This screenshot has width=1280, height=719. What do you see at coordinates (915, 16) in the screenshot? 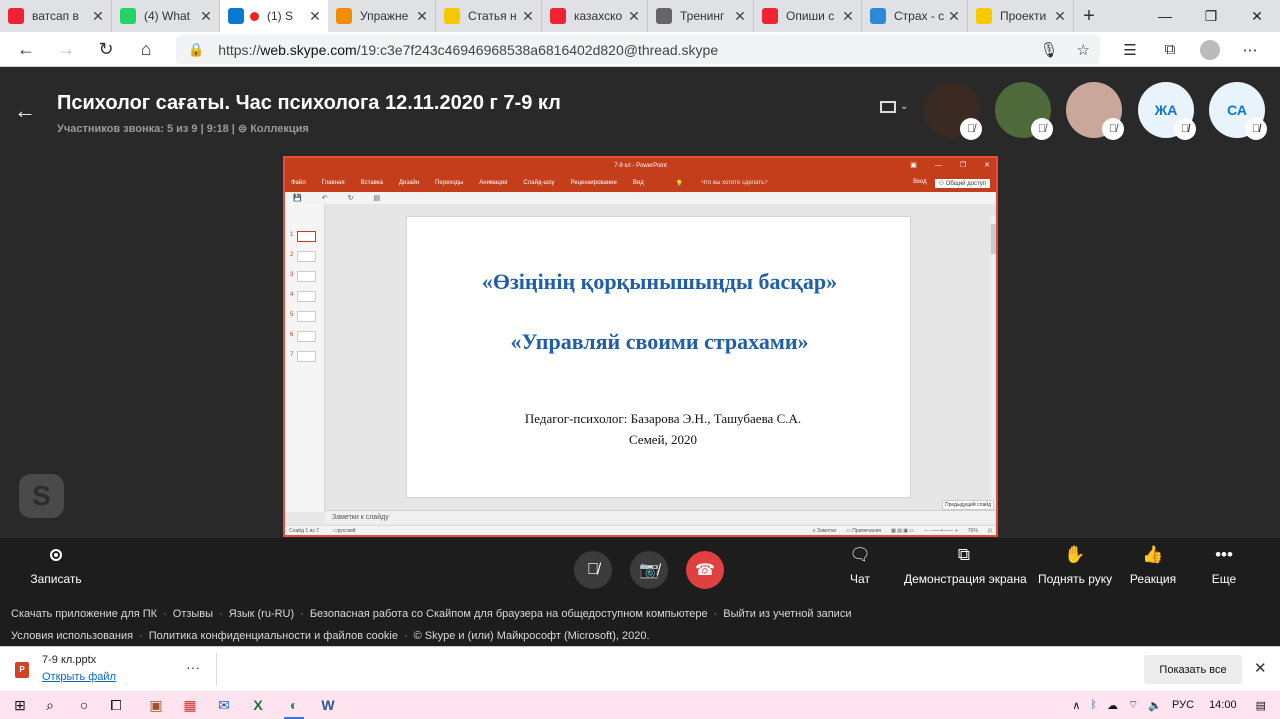
I see `browser-tab: Страх - с ✕` at bounding box center [915, 16].